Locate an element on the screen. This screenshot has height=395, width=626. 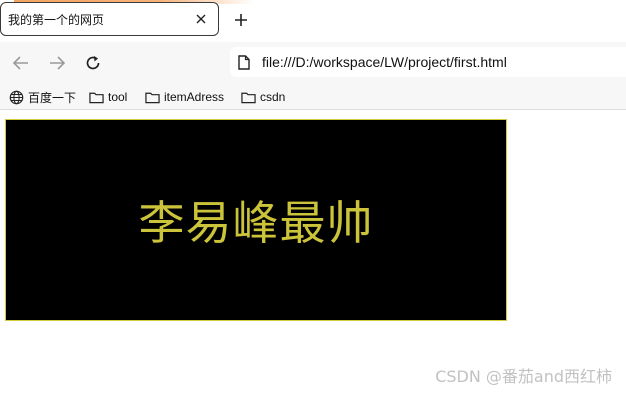
bookmark-tool: tool is located at coordinates (108, 97).